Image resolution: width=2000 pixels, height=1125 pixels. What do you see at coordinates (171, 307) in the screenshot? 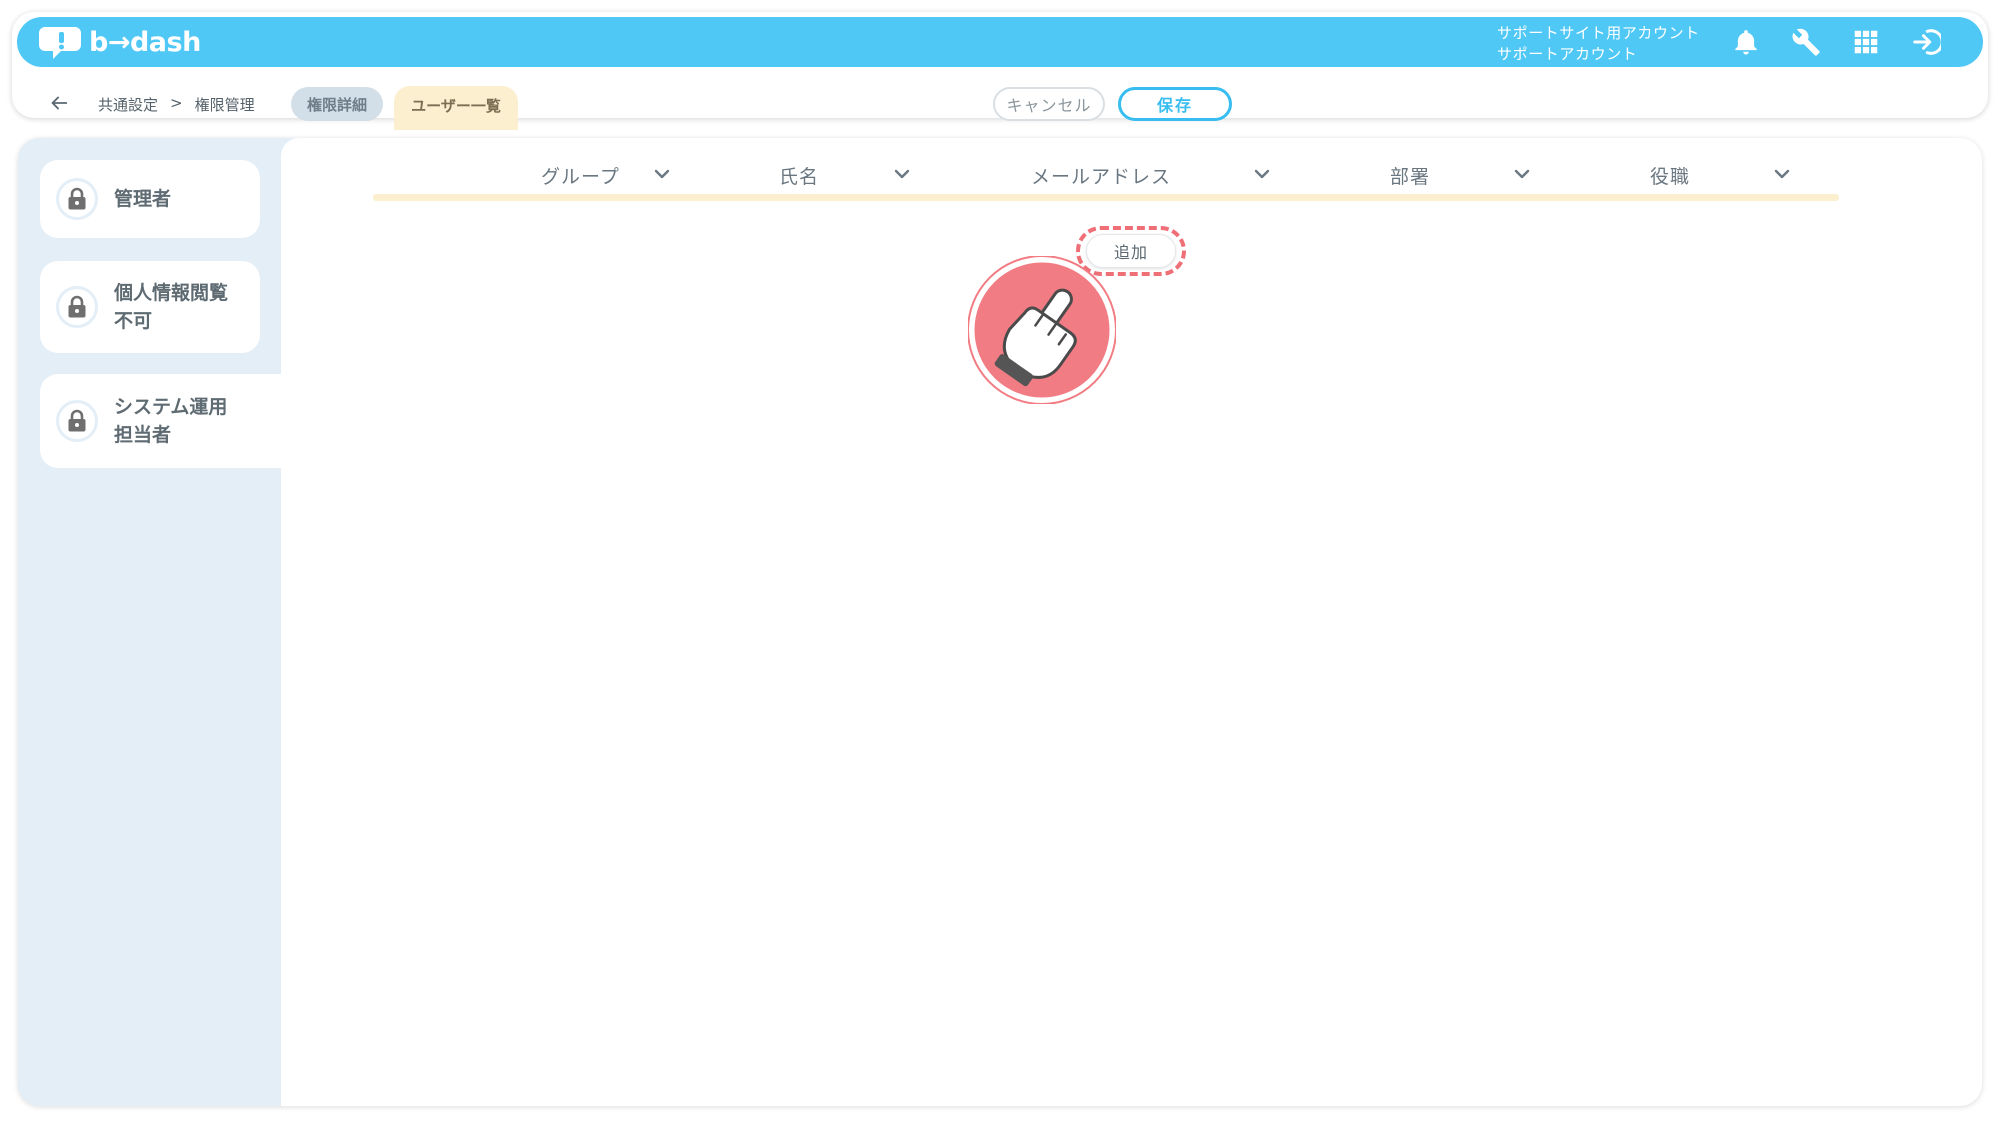
I see `role-label: 個人情報閲覧 不可` at bounding box center [171, 307].